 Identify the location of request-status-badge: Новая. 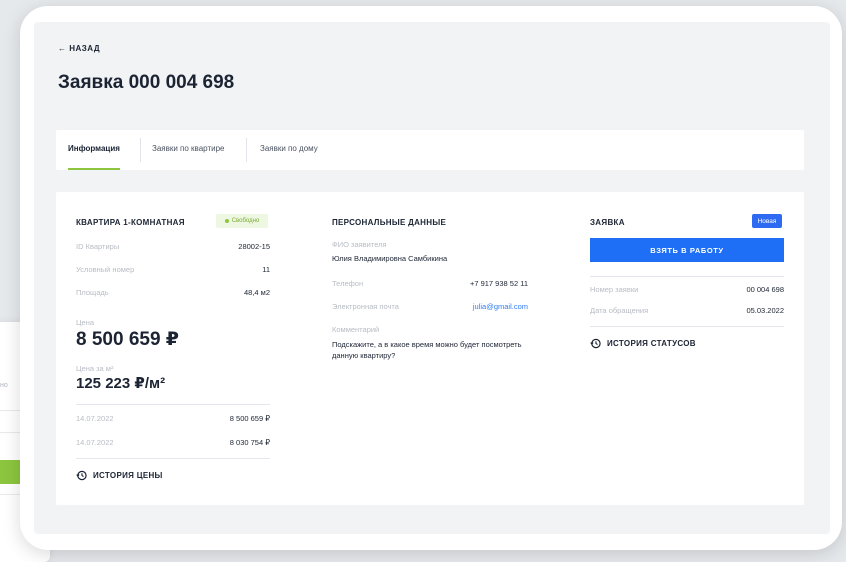
(767, 221).